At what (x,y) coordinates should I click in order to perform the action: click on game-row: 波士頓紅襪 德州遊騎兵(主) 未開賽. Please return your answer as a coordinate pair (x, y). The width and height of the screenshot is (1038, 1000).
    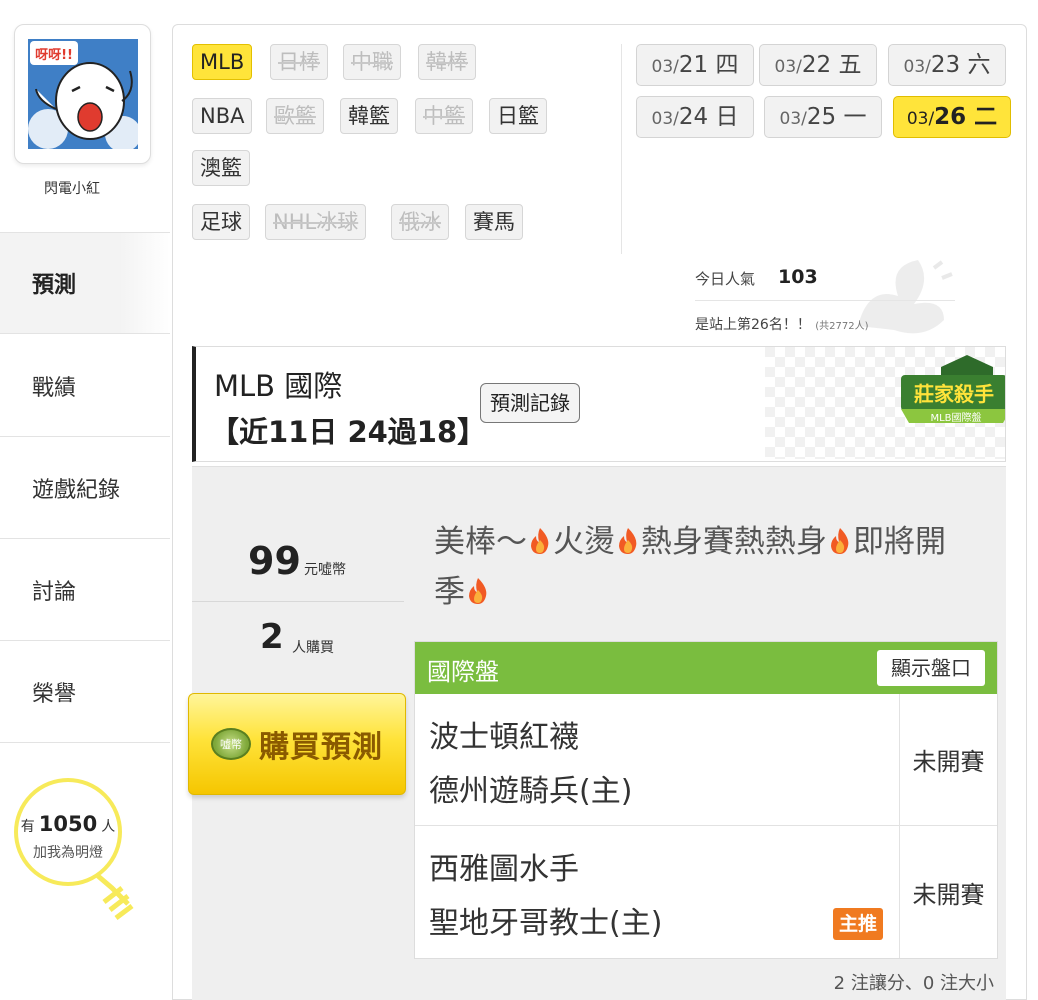
    Looking at the image, I should click on (706, 760).